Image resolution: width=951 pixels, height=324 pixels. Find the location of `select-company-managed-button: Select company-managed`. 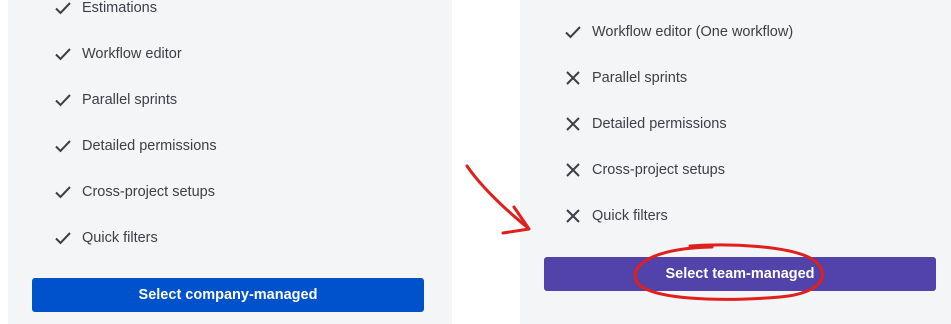

select-company-managed-button: Select company-managed is located at coordinates (228, 295).